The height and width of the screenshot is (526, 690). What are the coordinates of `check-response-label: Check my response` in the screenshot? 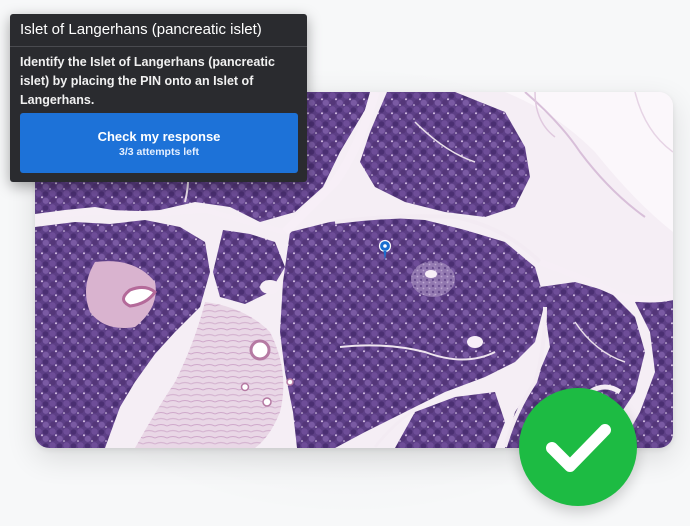 It's located at (159, 136).